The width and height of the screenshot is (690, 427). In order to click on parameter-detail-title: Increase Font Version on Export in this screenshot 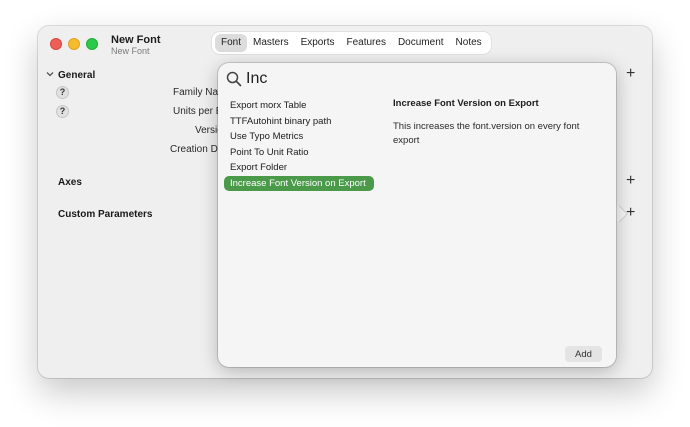, I will do `click(466, 103)`.